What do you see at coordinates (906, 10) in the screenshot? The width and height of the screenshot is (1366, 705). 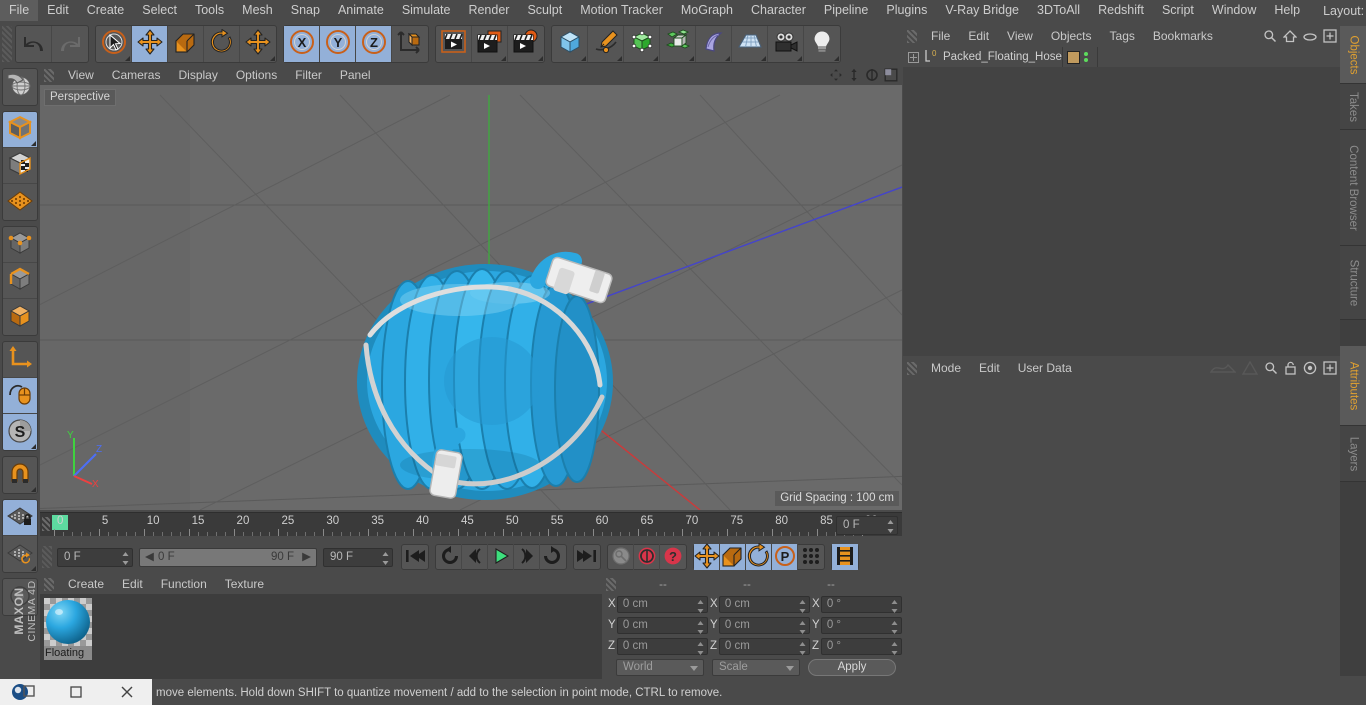 I see `menu-item-plugins: Plugins` at bounding box center [906, 10].